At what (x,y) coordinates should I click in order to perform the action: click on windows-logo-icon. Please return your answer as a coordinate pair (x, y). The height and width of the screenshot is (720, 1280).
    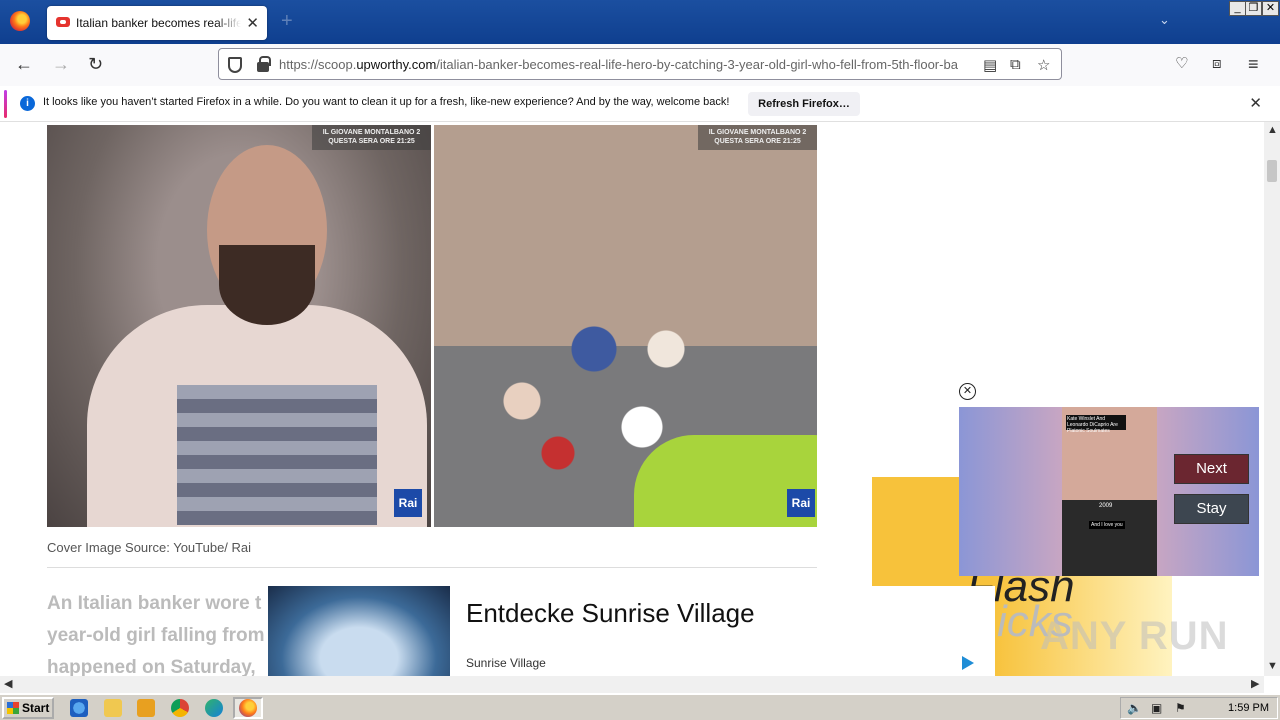
    Looking at the image, I should click on (13, 708).